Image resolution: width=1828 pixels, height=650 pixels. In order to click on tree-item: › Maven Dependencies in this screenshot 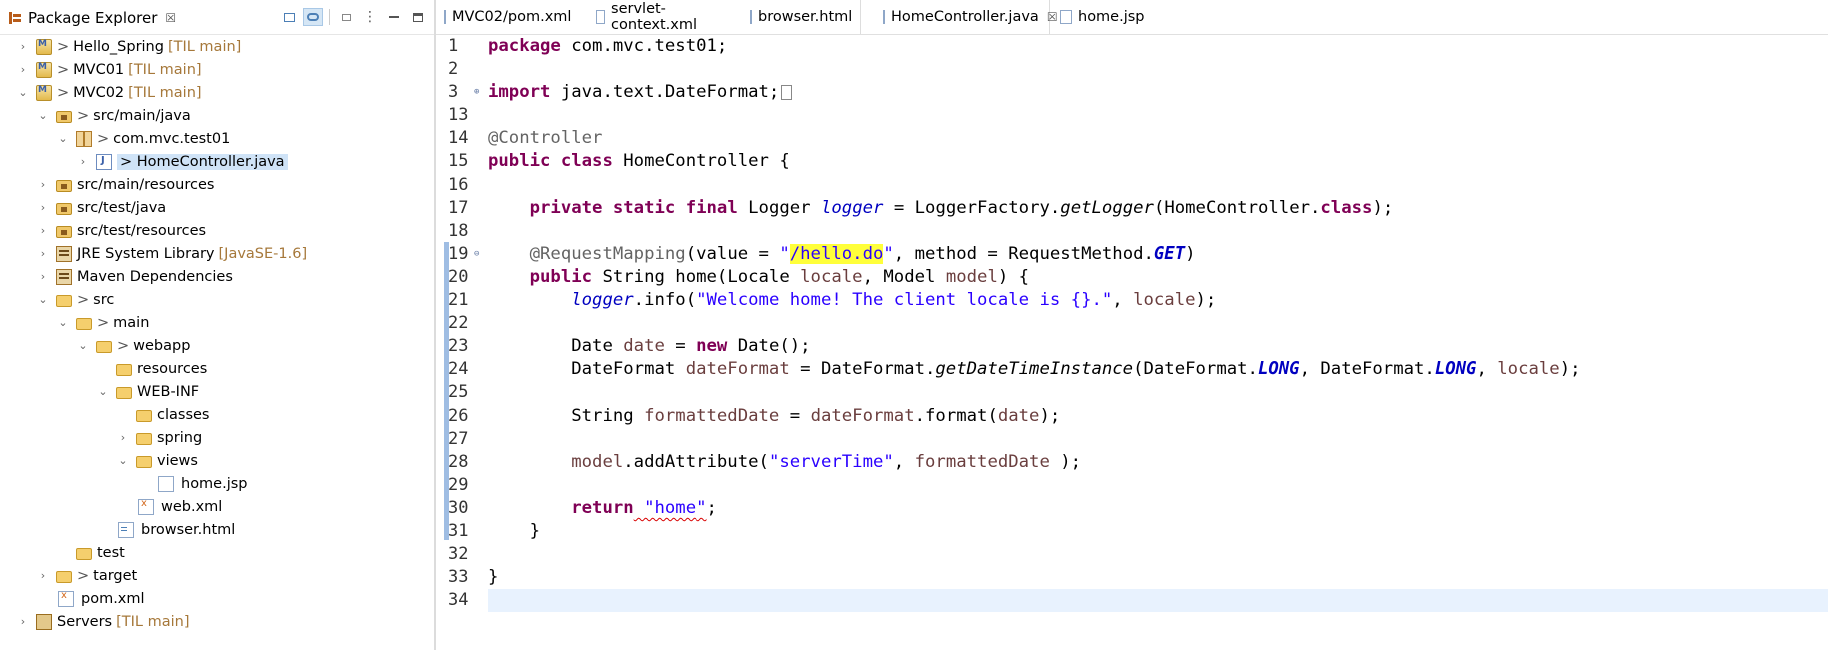, I will do `click(217, 276)`.